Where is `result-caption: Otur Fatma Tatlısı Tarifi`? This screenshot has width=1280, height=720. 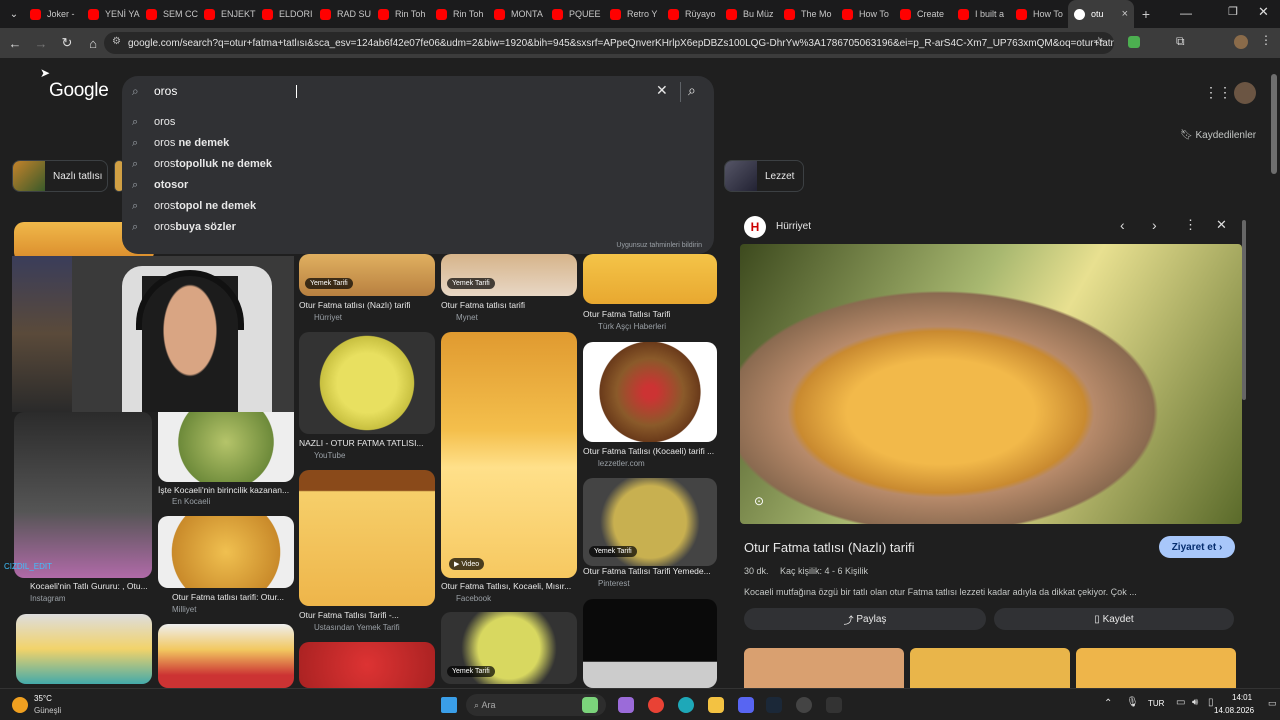
result-caption: Otur Fatma Tatlısı Tarifi is located at coordinates (650, 314).